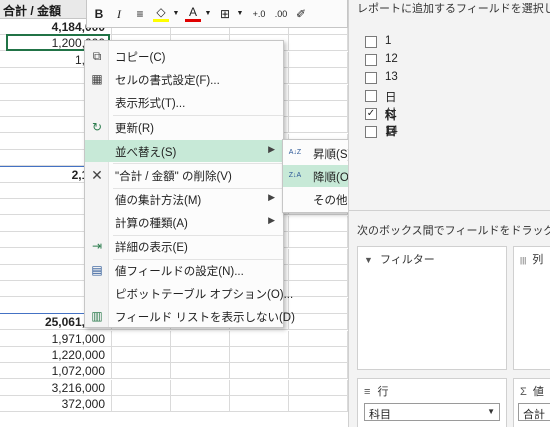  I want to click on menu-item-summarize-by: 値の集計方法(M) ▶, so click(184, 199).